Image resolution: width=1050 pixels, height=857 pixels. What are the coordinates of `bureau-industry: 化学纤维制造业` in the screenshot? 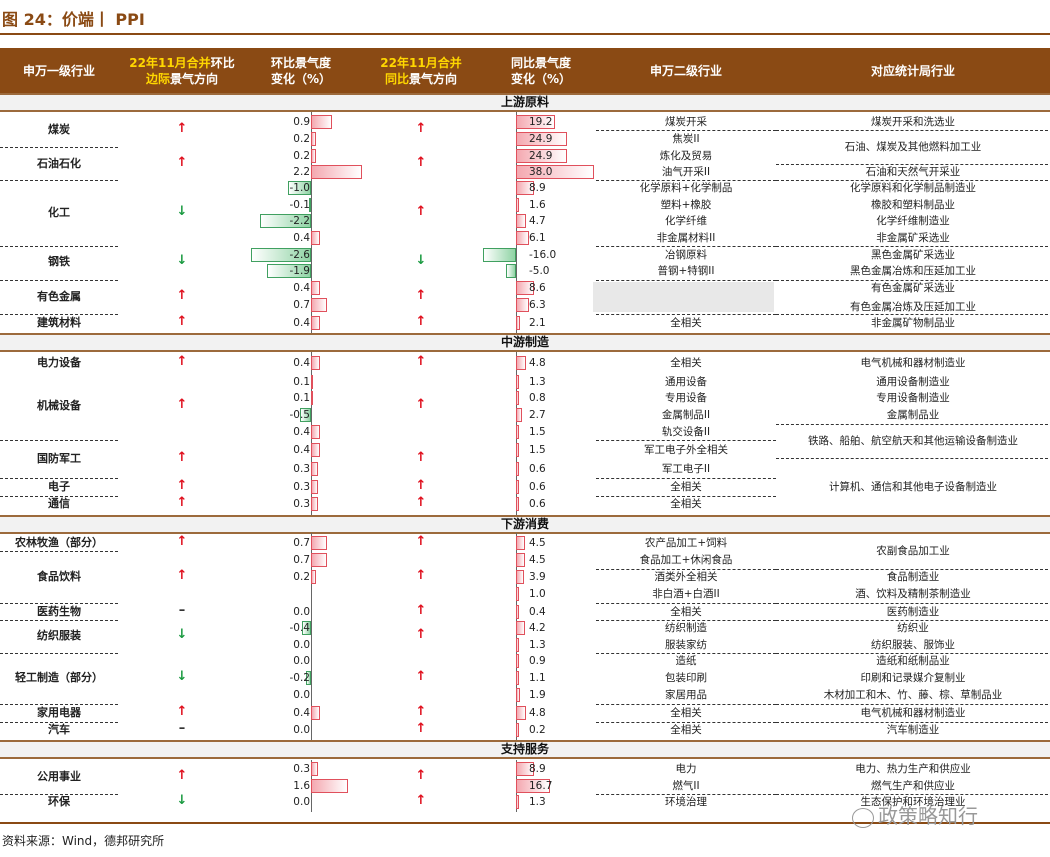 It's located at (913, 221).